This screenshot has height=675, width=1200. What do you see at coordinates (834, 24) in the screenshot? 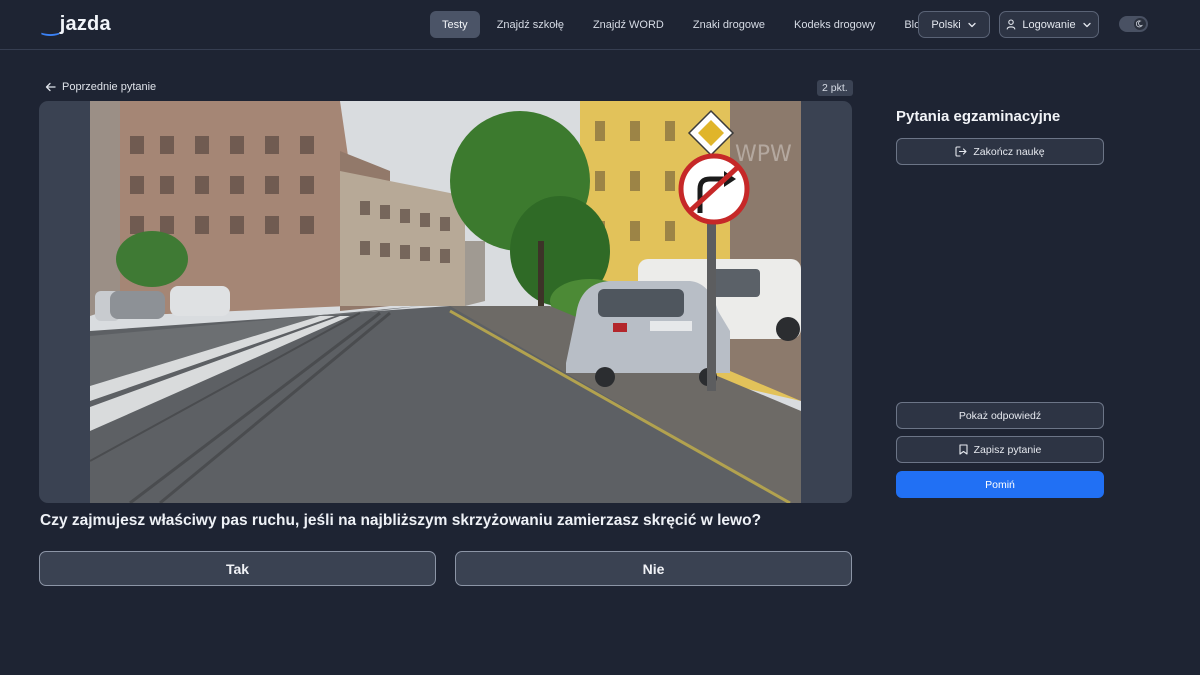
I see `nav-kodeks-drogowy: Kodeks drogowy` at bounding box center [834, 24].